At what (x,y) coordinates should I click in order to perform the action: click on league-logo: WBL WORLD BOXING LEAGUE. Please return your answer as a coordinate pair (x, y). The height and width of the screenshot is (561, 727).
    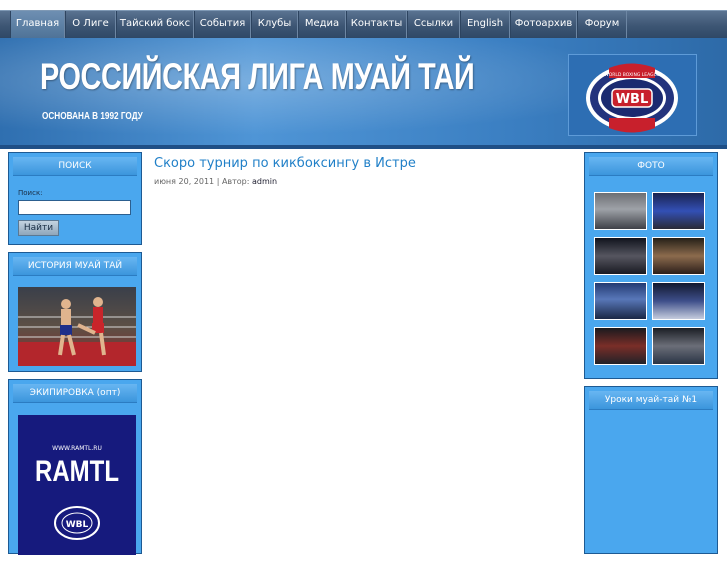
    Looking at the image, I should click on (632, 95).